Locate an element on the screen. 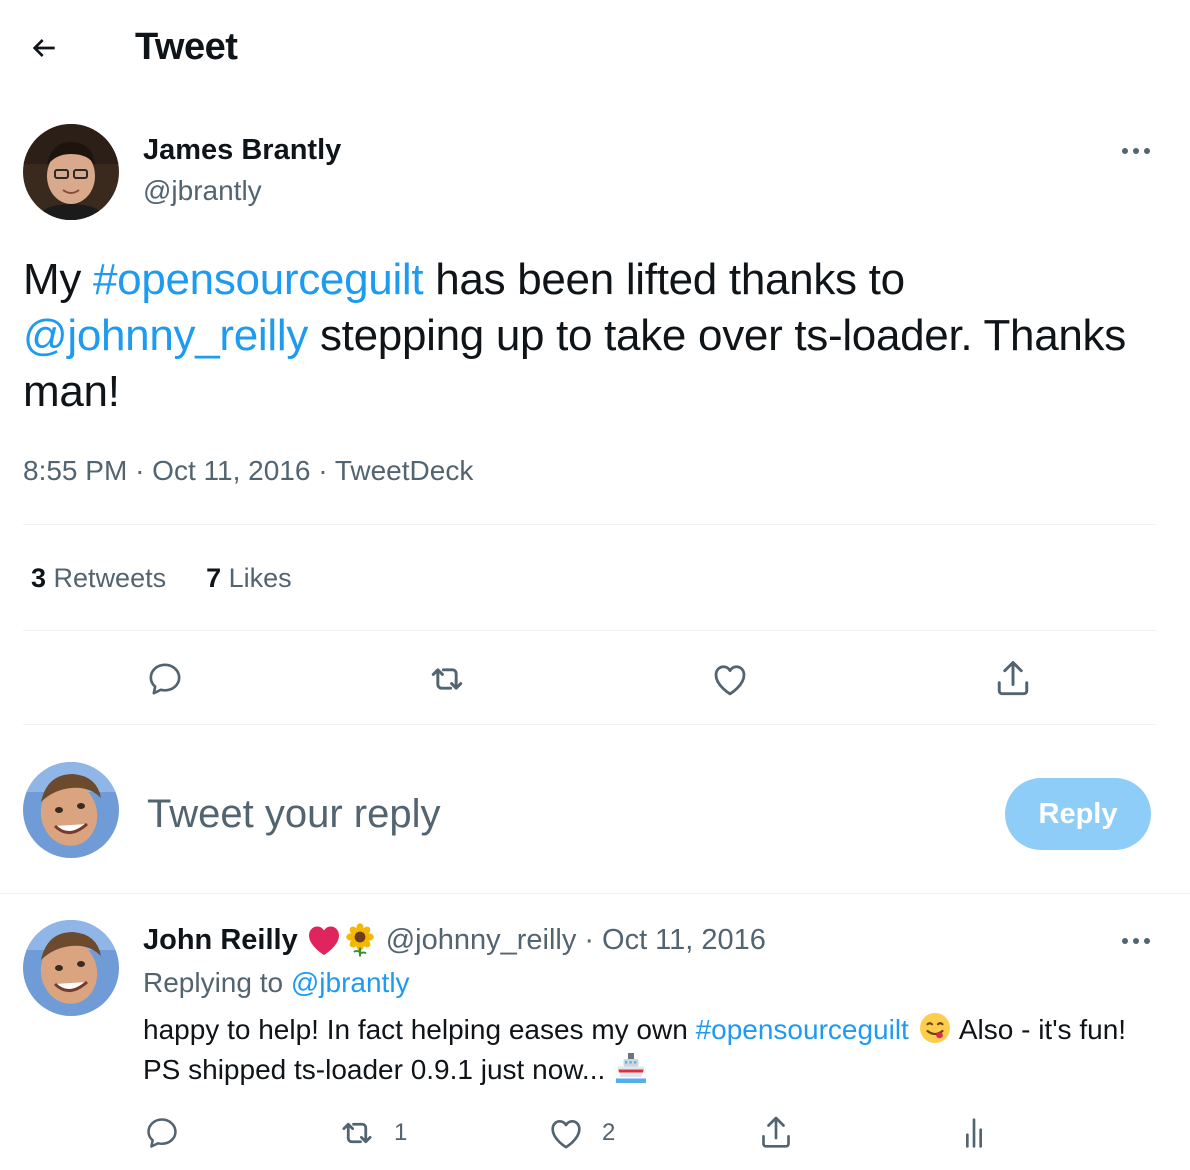 The width and height of the screenshot is (1190, 1170). reply-share-button is located at coordinates (776, 1133).